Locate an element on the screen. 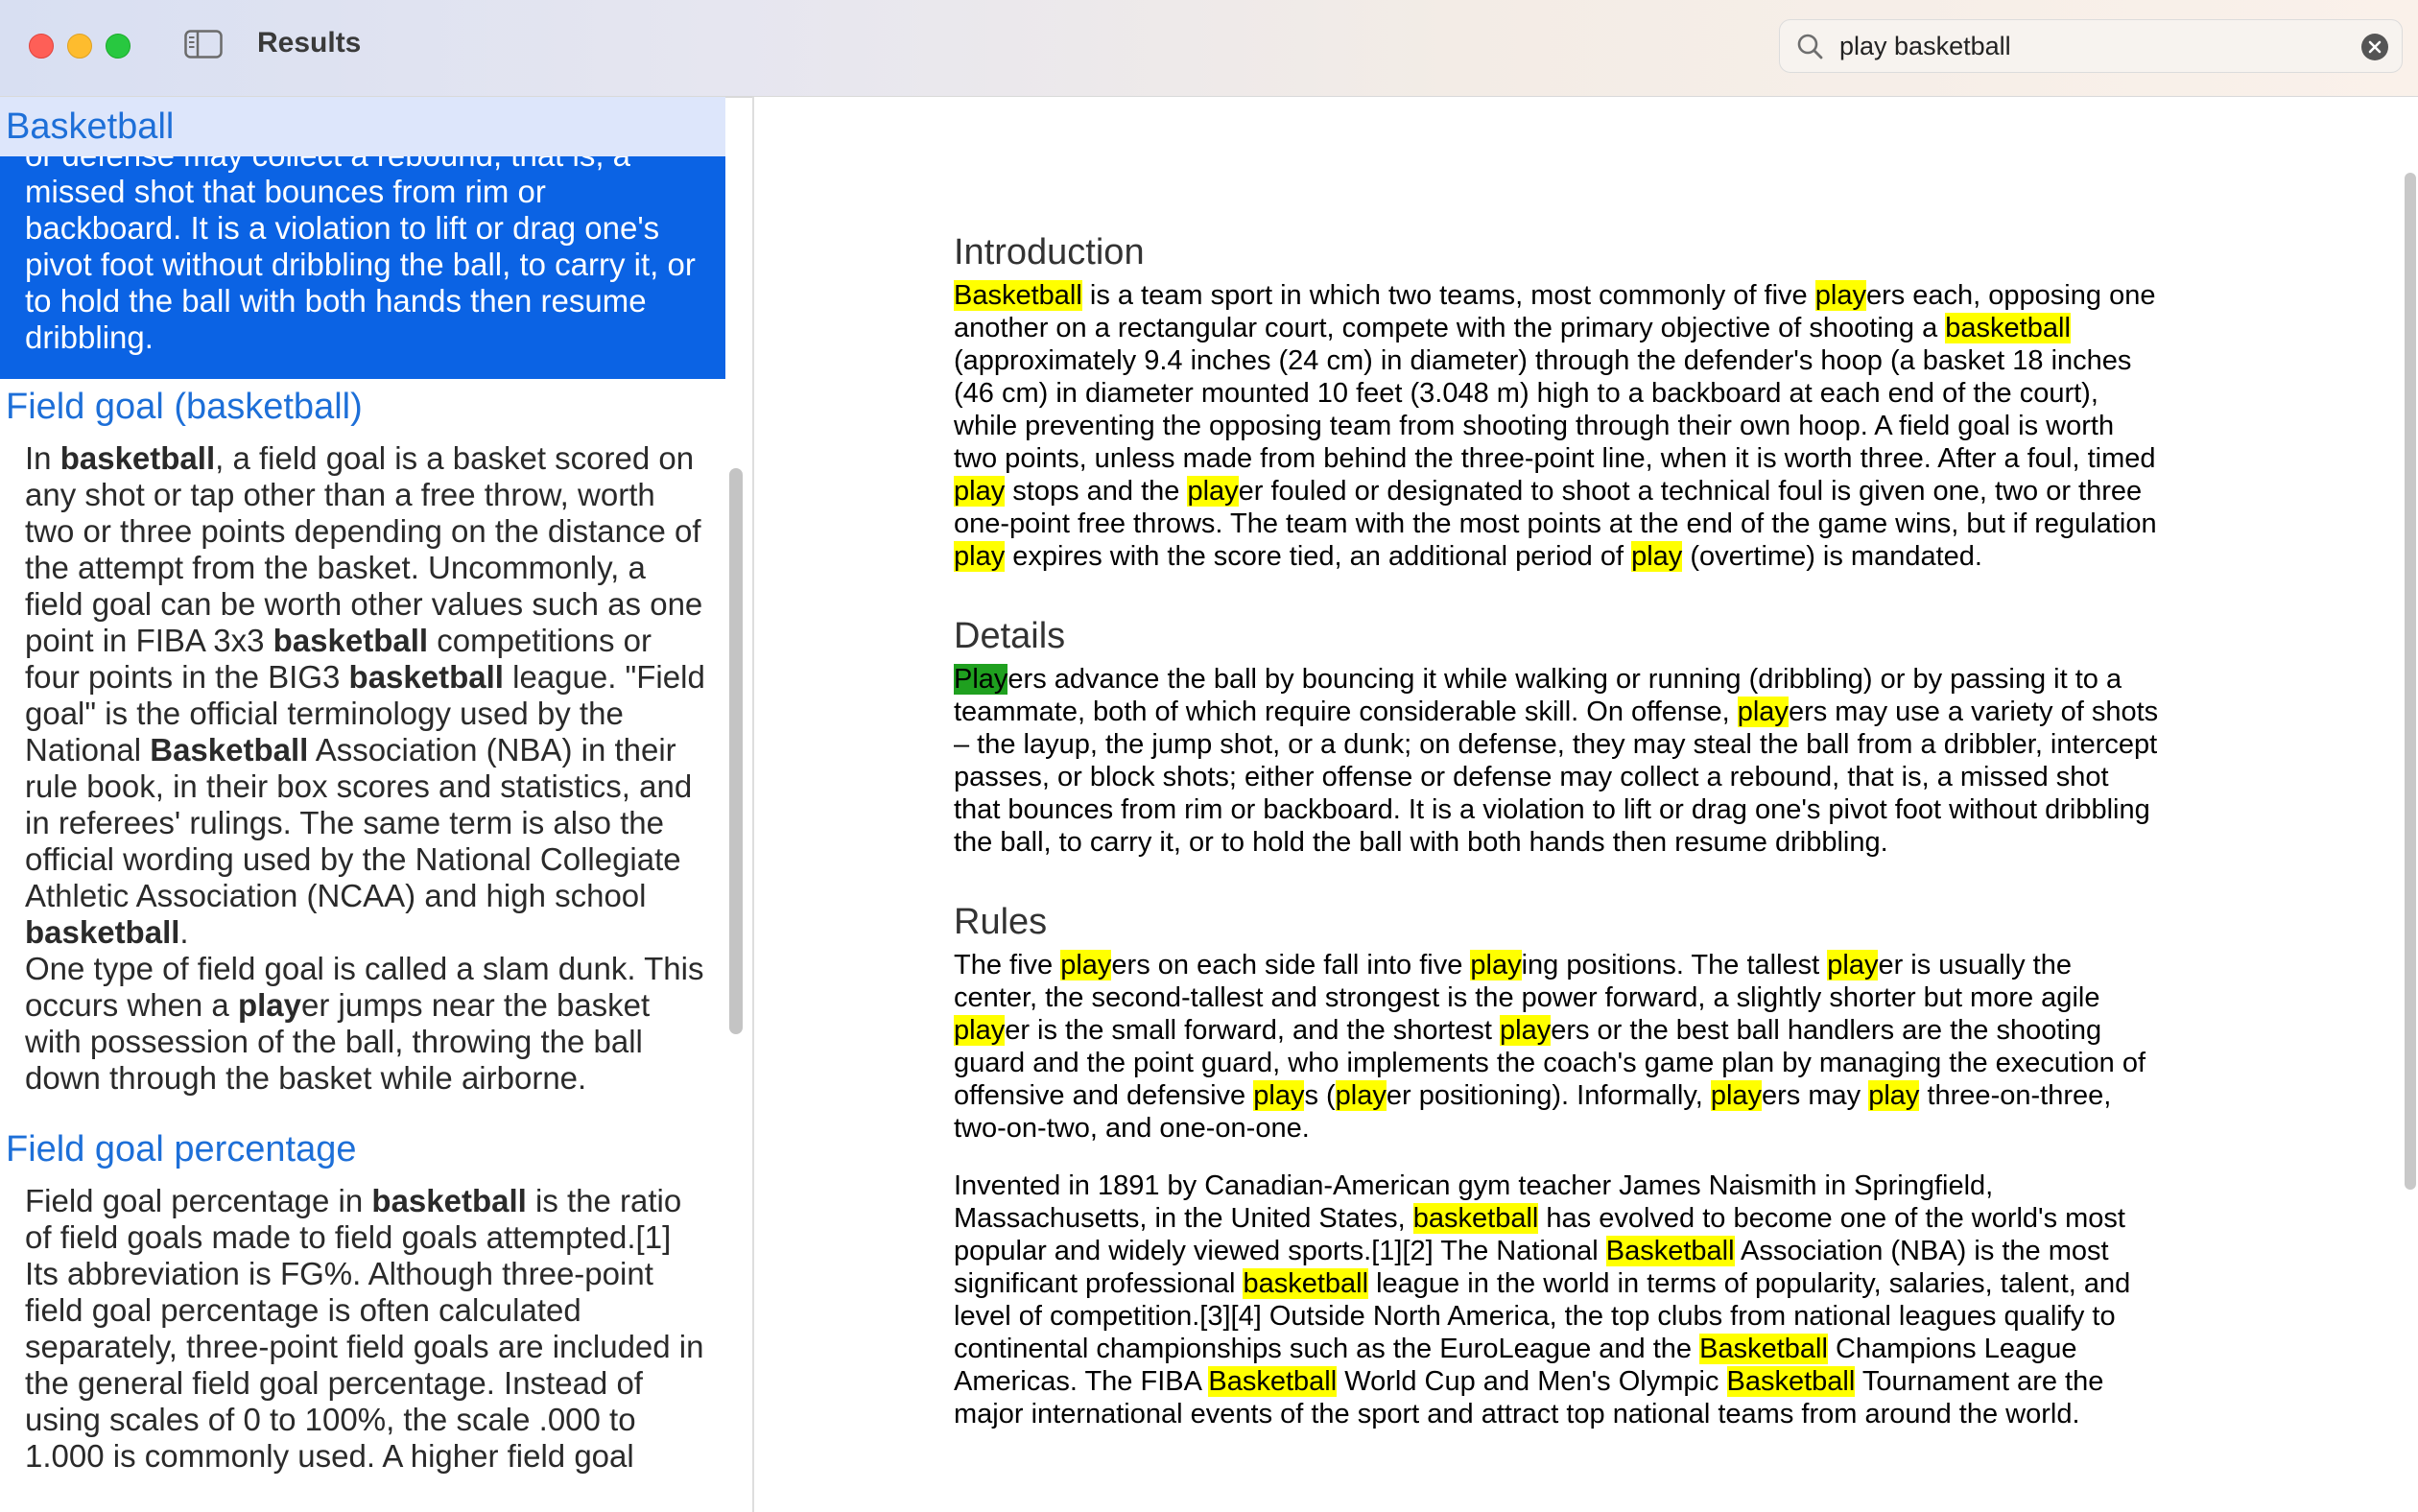 The height and width of the screenshot is (1512, 2418). window-title: Results is located at coordinates (309, 43).